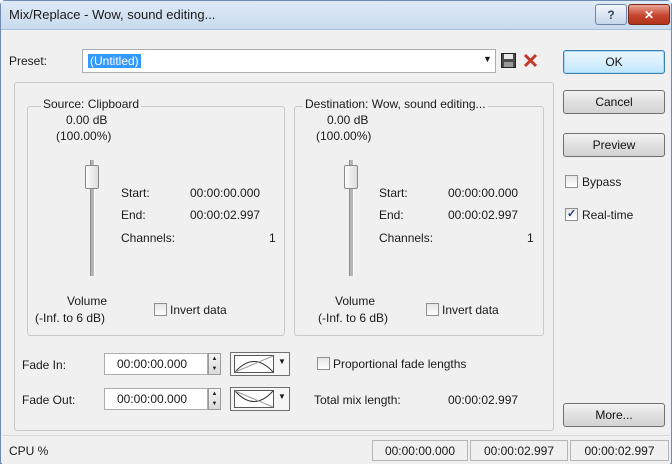 This screenshot has width=672, height=464. Describe the element at coordinates (432, 309) in the screenshot. I see `destination-invert-checkbox` at that location.